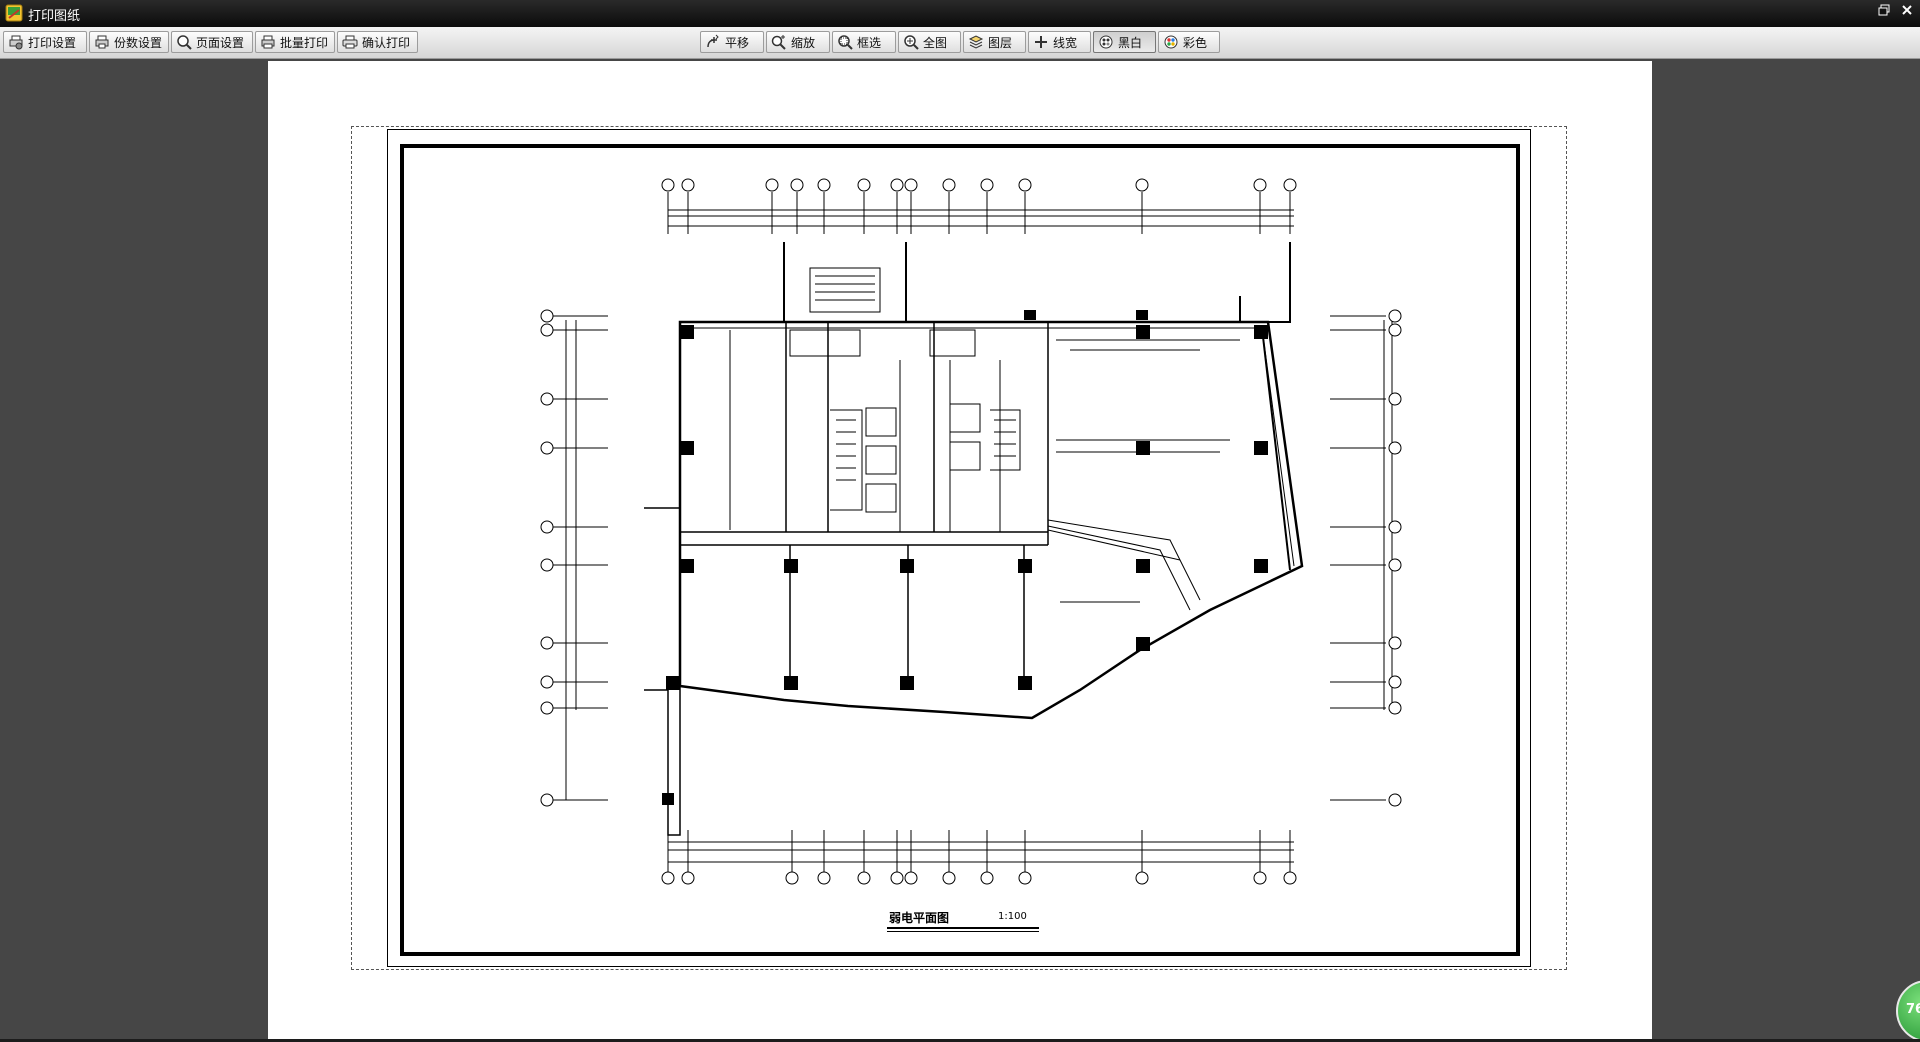 The image size is (1920, 1042). I want to click on drawing-title: 弱电平面图, so click(919, 918).